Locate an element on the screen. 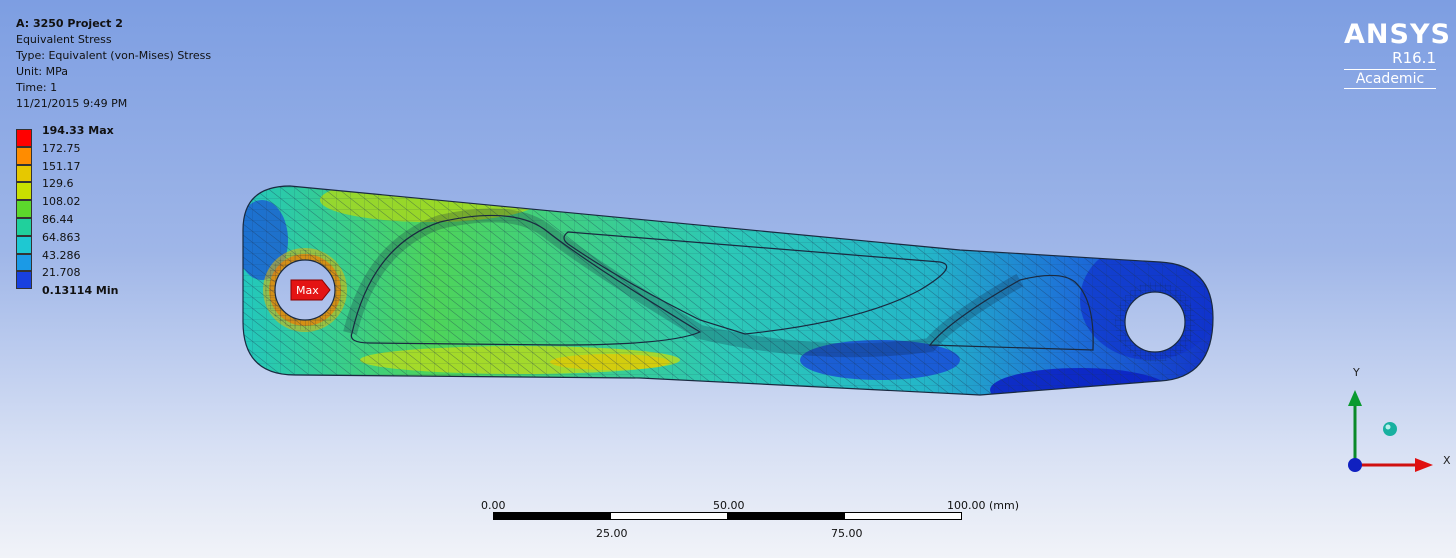 The image size is (1456, 558). max-probe-label: Max is located at coordinates (307, 290).